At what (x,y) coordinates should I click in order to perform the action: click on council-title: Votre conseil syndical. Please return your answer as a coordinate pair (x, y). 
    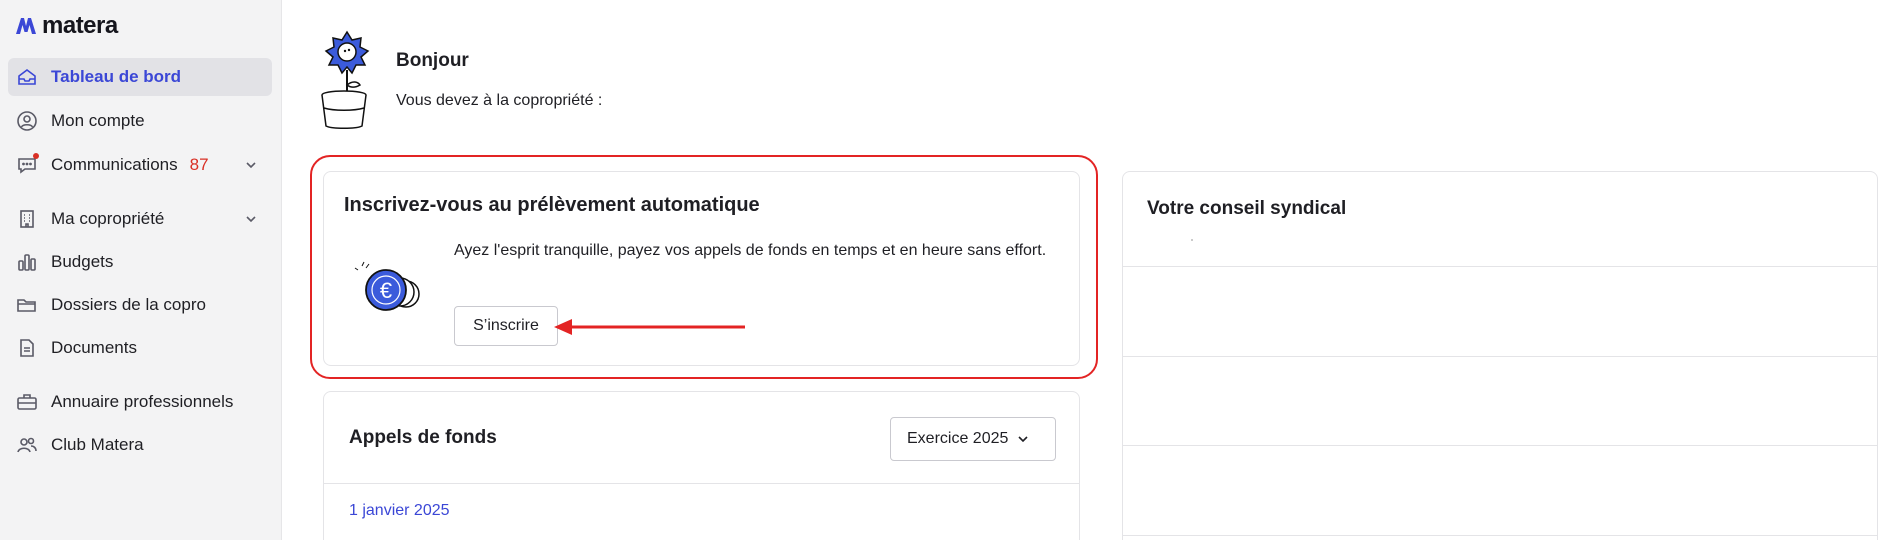
    Looking at the image, I should click on (1247, 208).